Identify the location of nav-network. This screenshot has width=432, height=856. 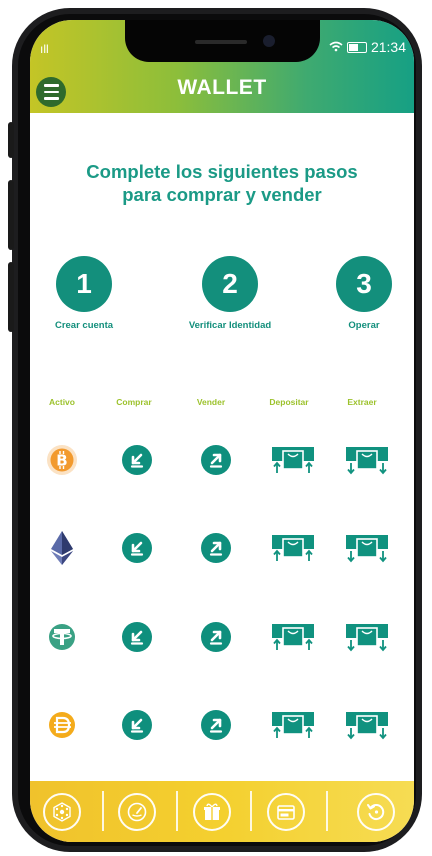
(62, 812).